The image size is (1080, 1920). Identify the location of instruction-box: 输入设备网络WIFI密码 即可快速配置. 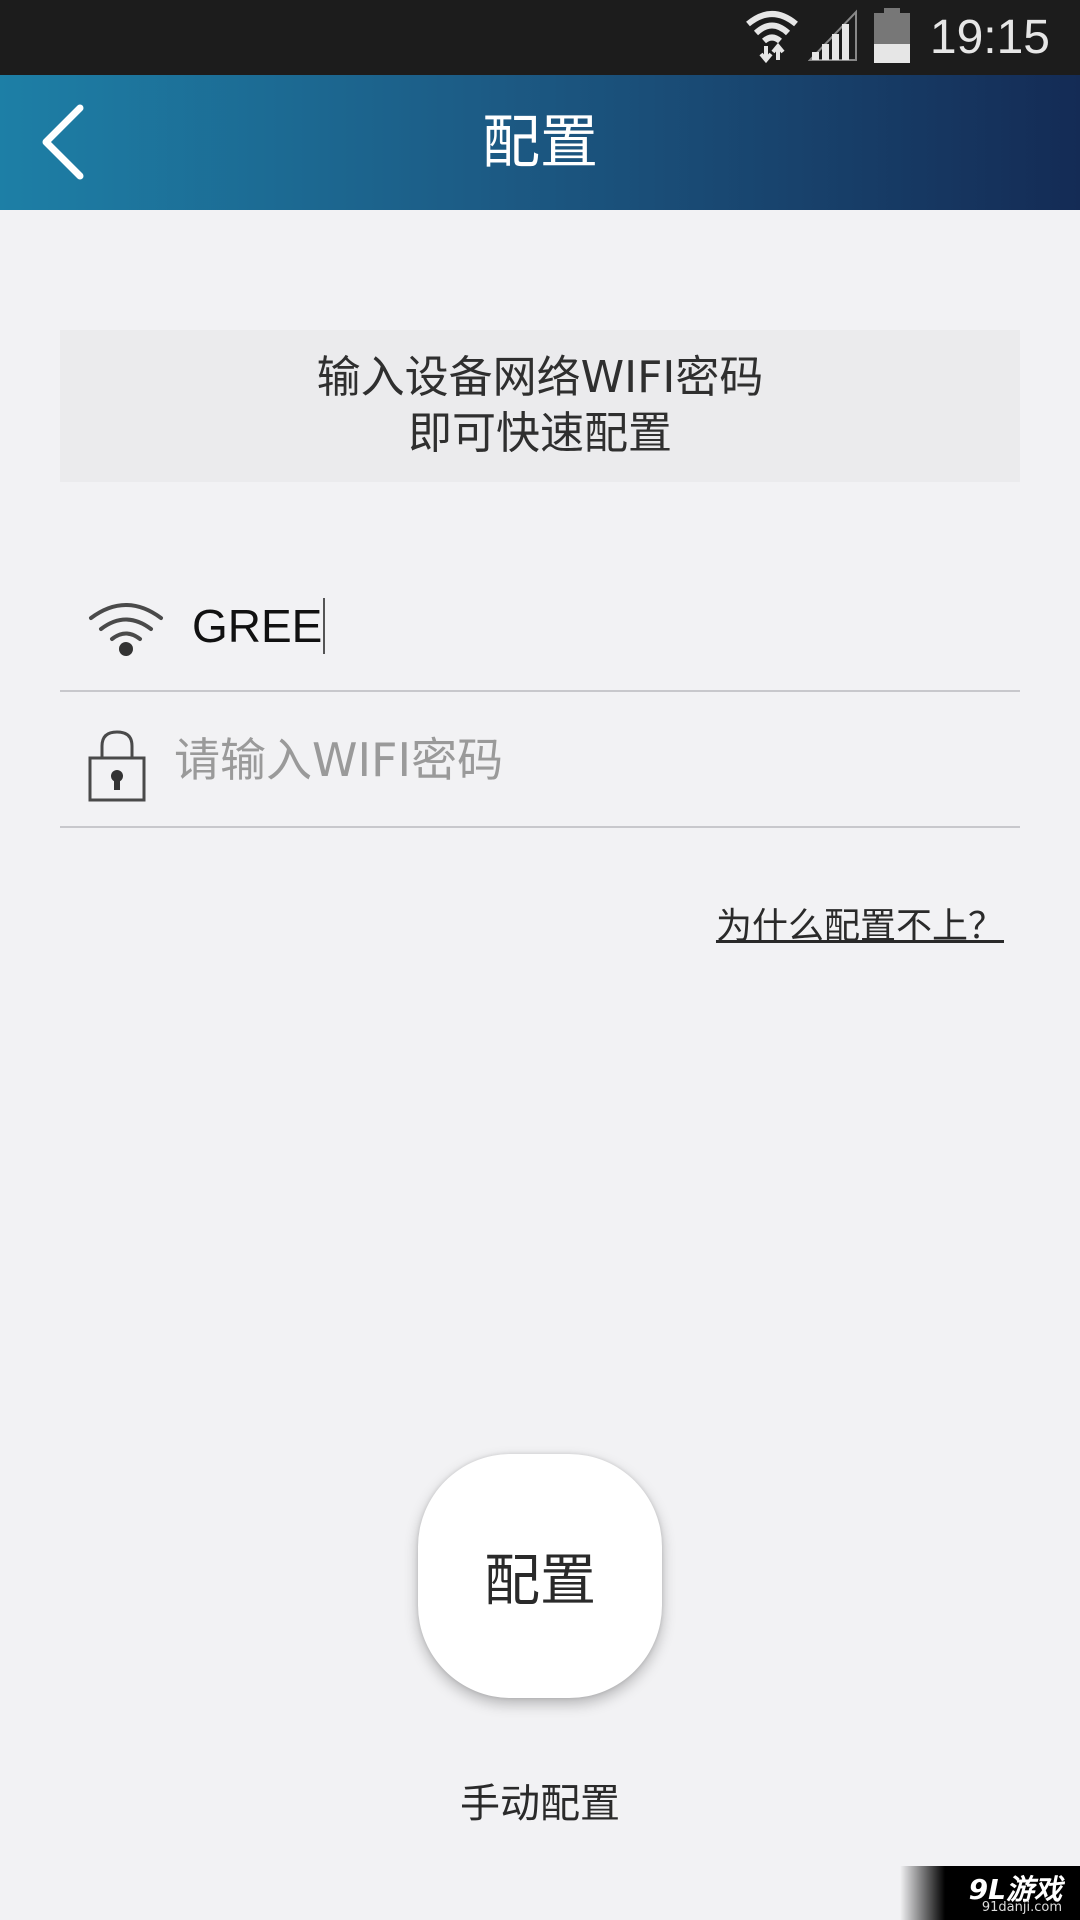
(540, 406).